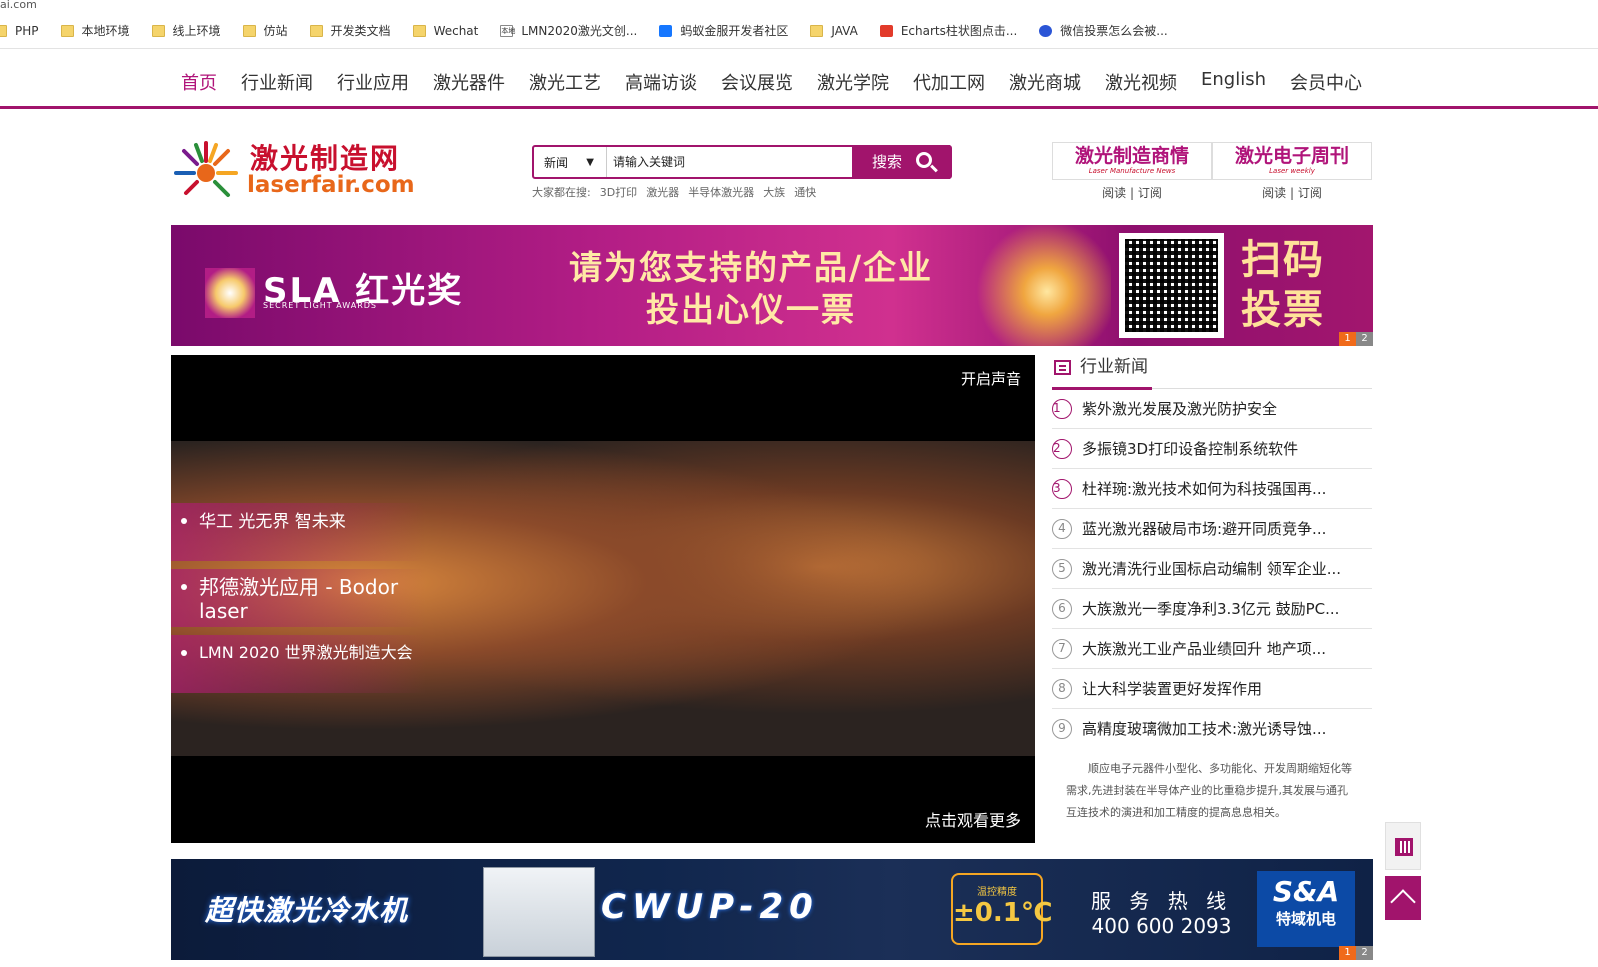 This screenshot has height=967, width=1598. Describe the element at coordinates (1132, 161) in the screenshot. I see `publication-logo: 激光制造商情 Laser Manufacture News` at that location.